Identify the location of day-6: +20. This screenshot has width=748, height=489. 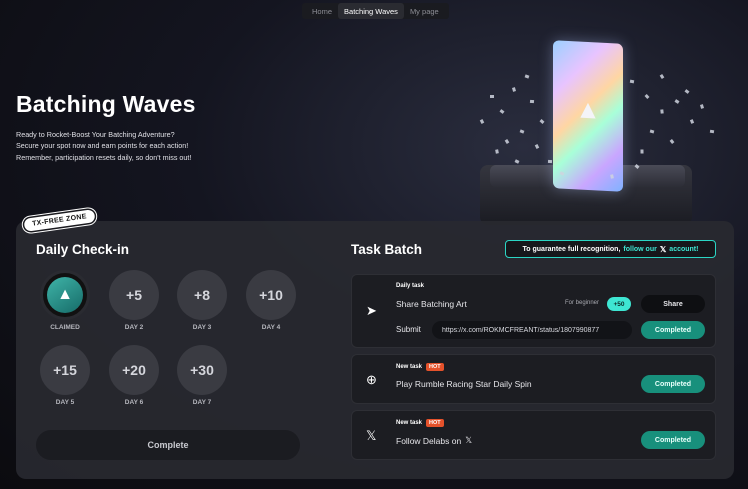
(134, 370).